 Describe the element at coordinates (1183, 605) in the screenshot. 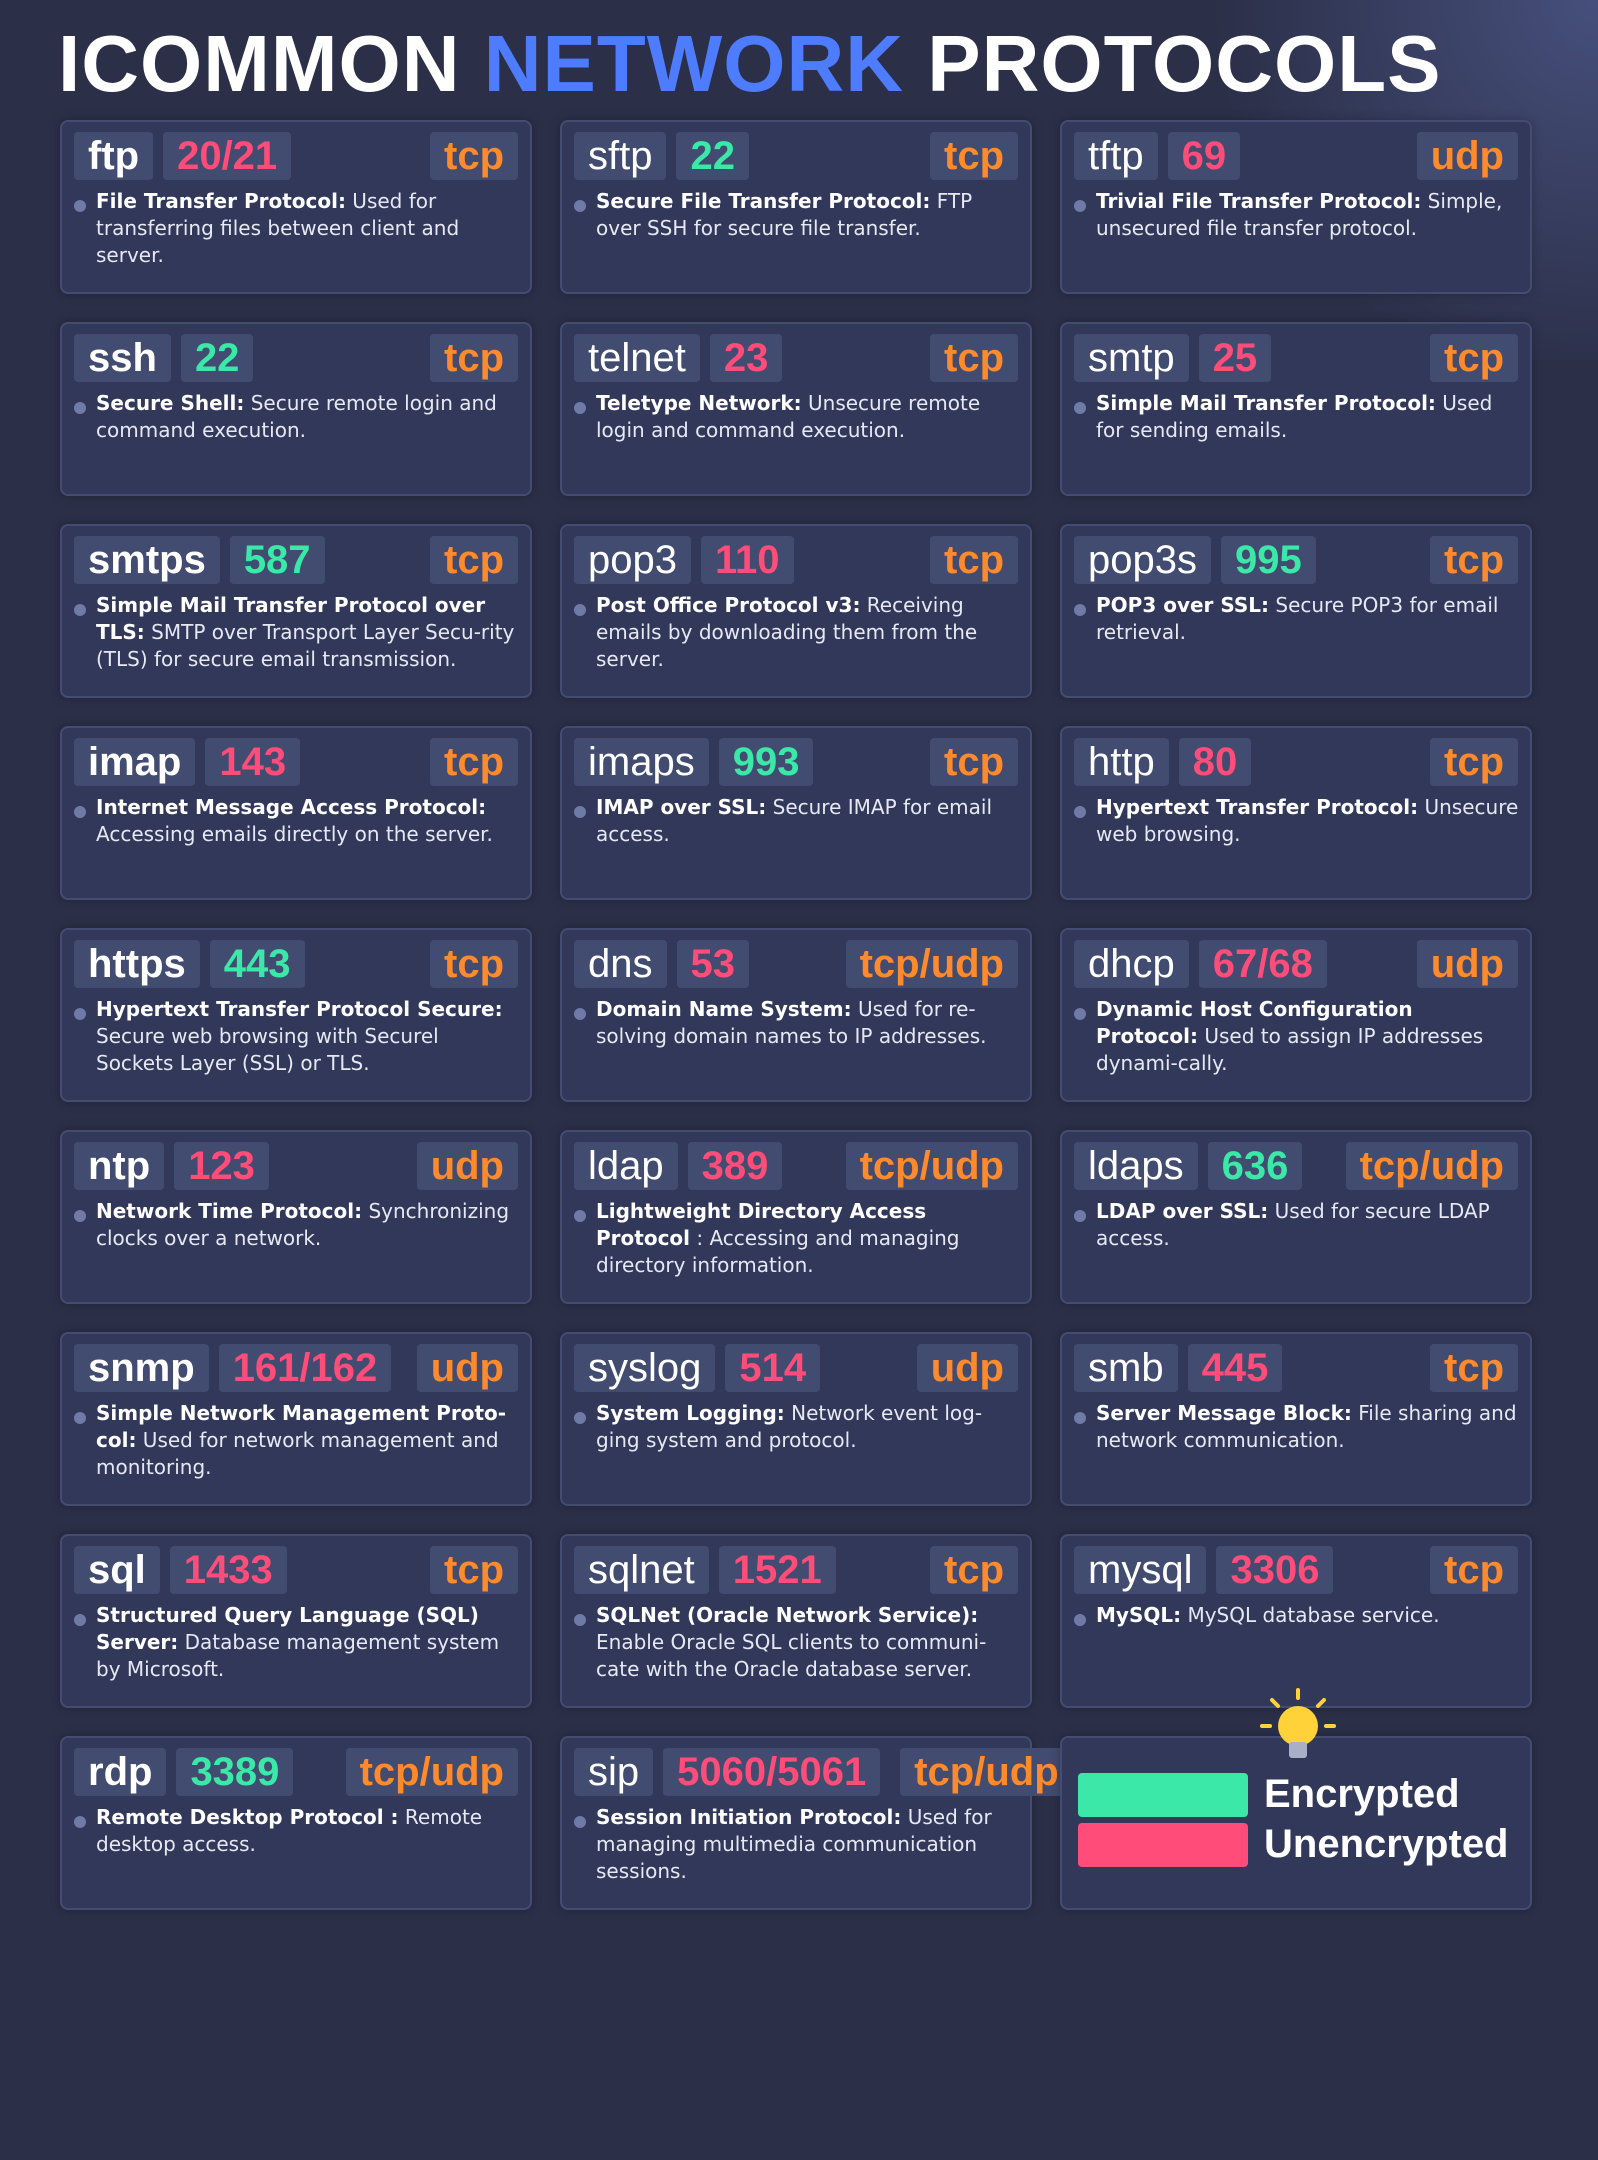

I see `description-term: POP3 over SSL:` at that location.